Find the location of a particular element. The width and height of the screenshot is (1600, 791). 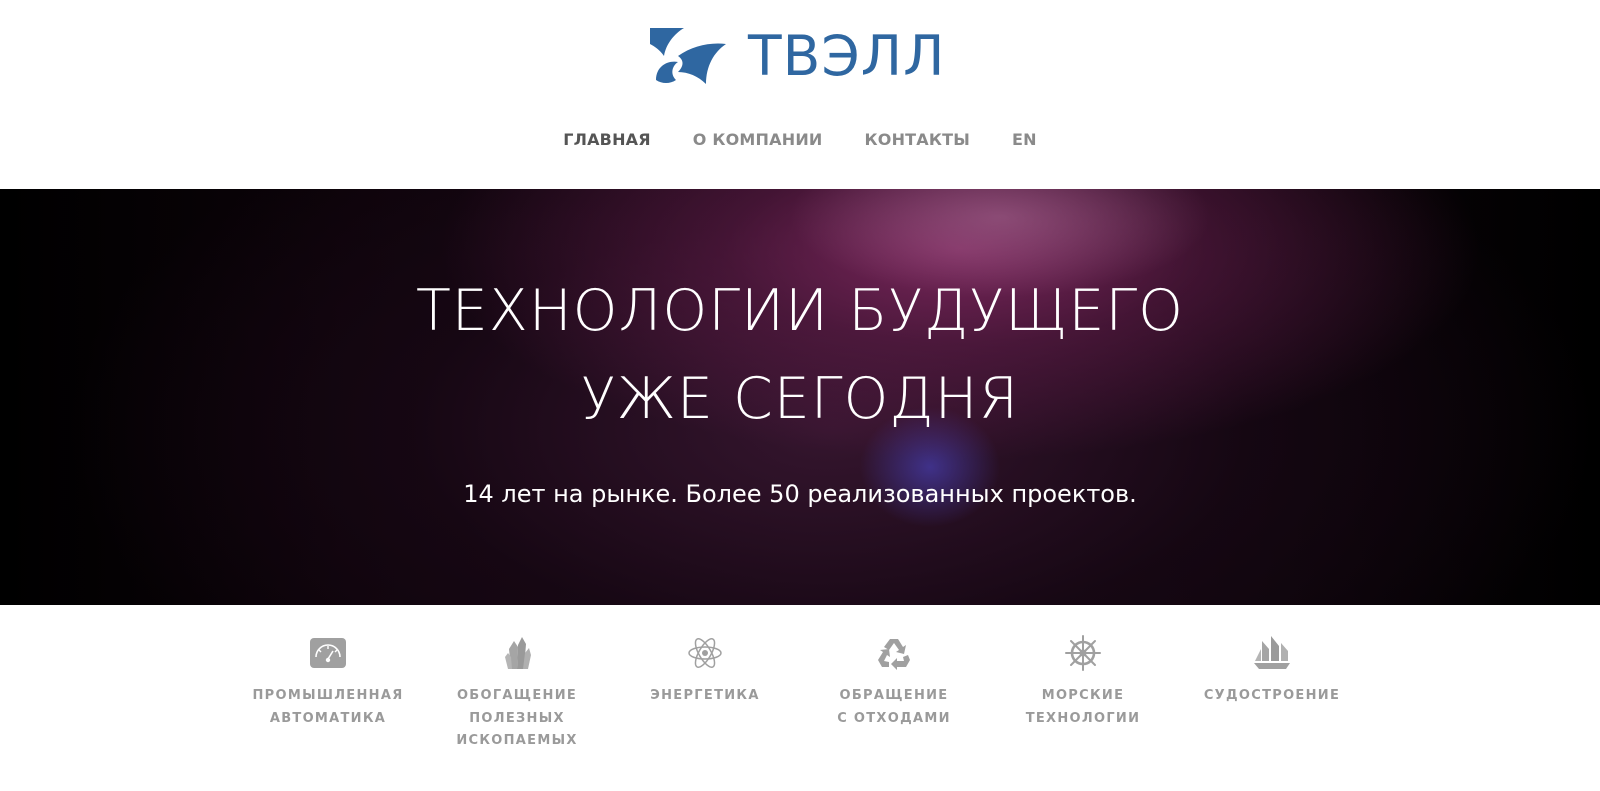

feature-label: ПРОМЫШЛЕННАЯ АВТОМАТИКА is located at coordinates (328, 707).